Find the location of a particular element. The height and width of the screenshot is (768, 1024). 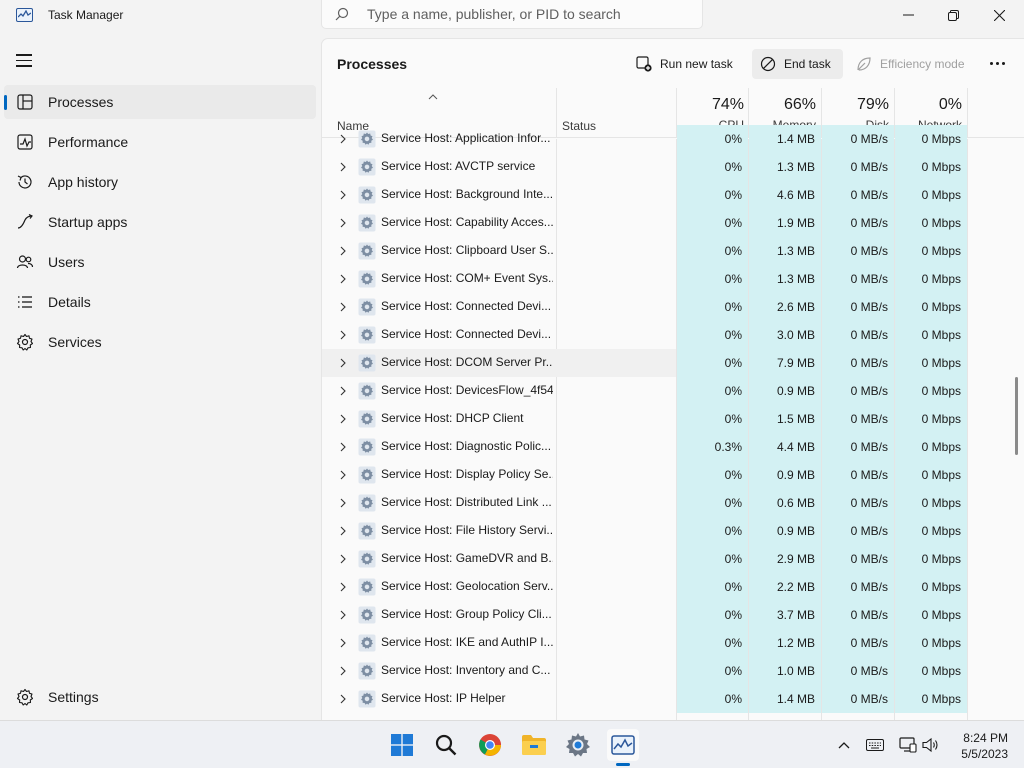

minimize-button is located at coordinates (908, 15).